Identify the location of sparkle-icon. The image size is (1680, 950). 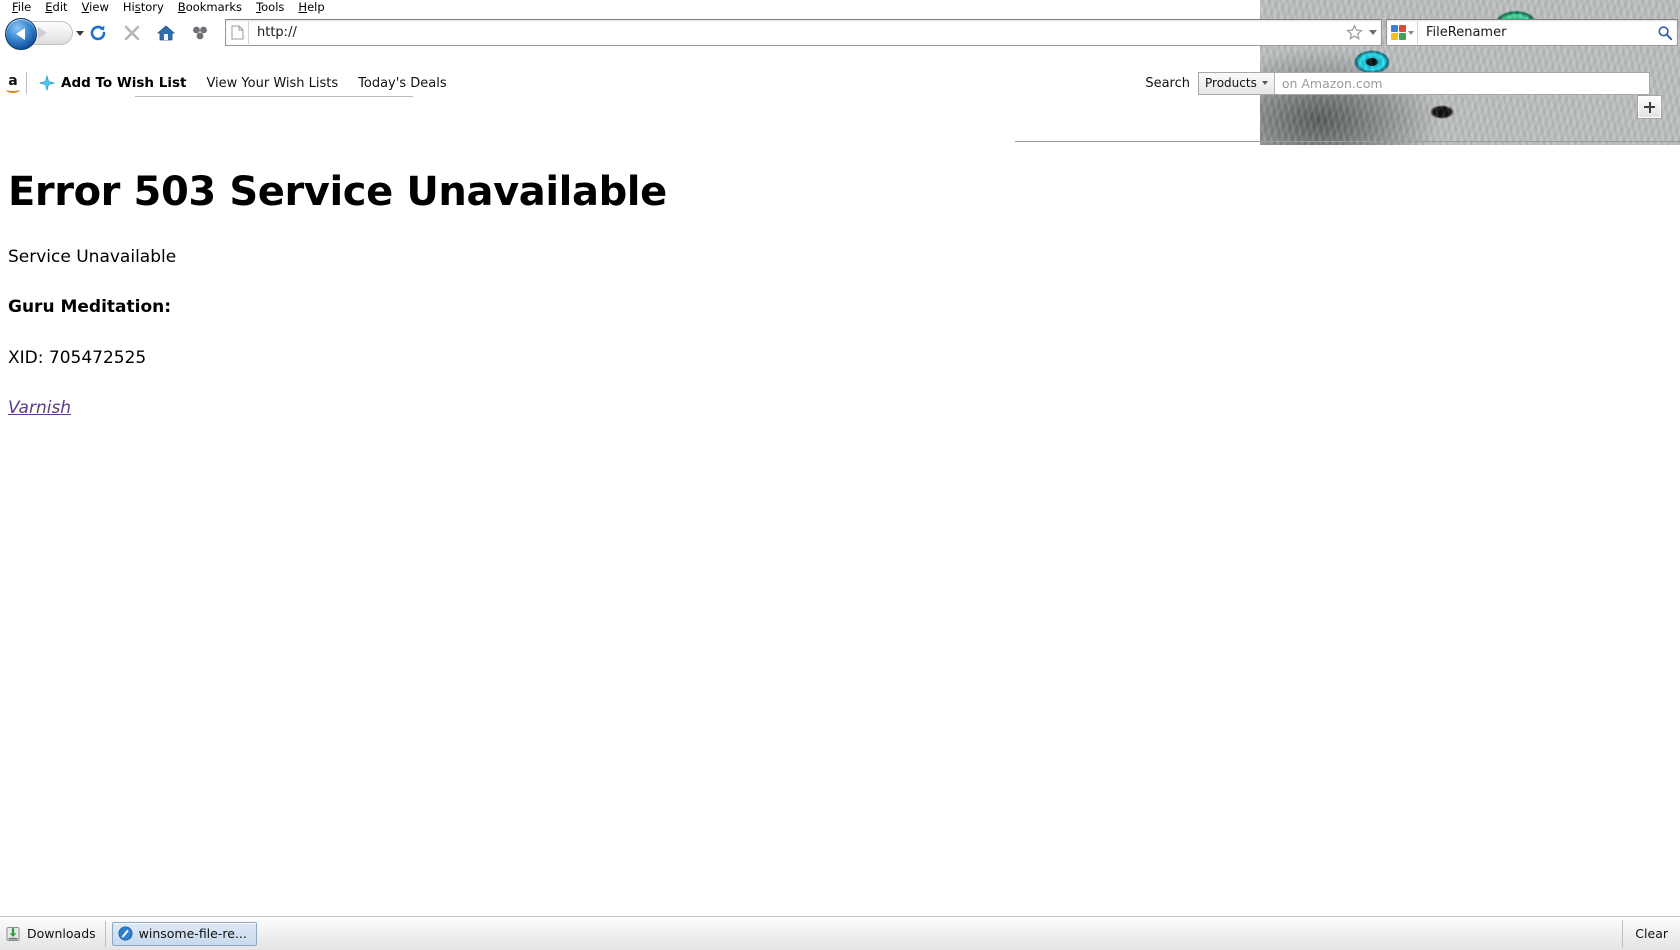
(47, 83).